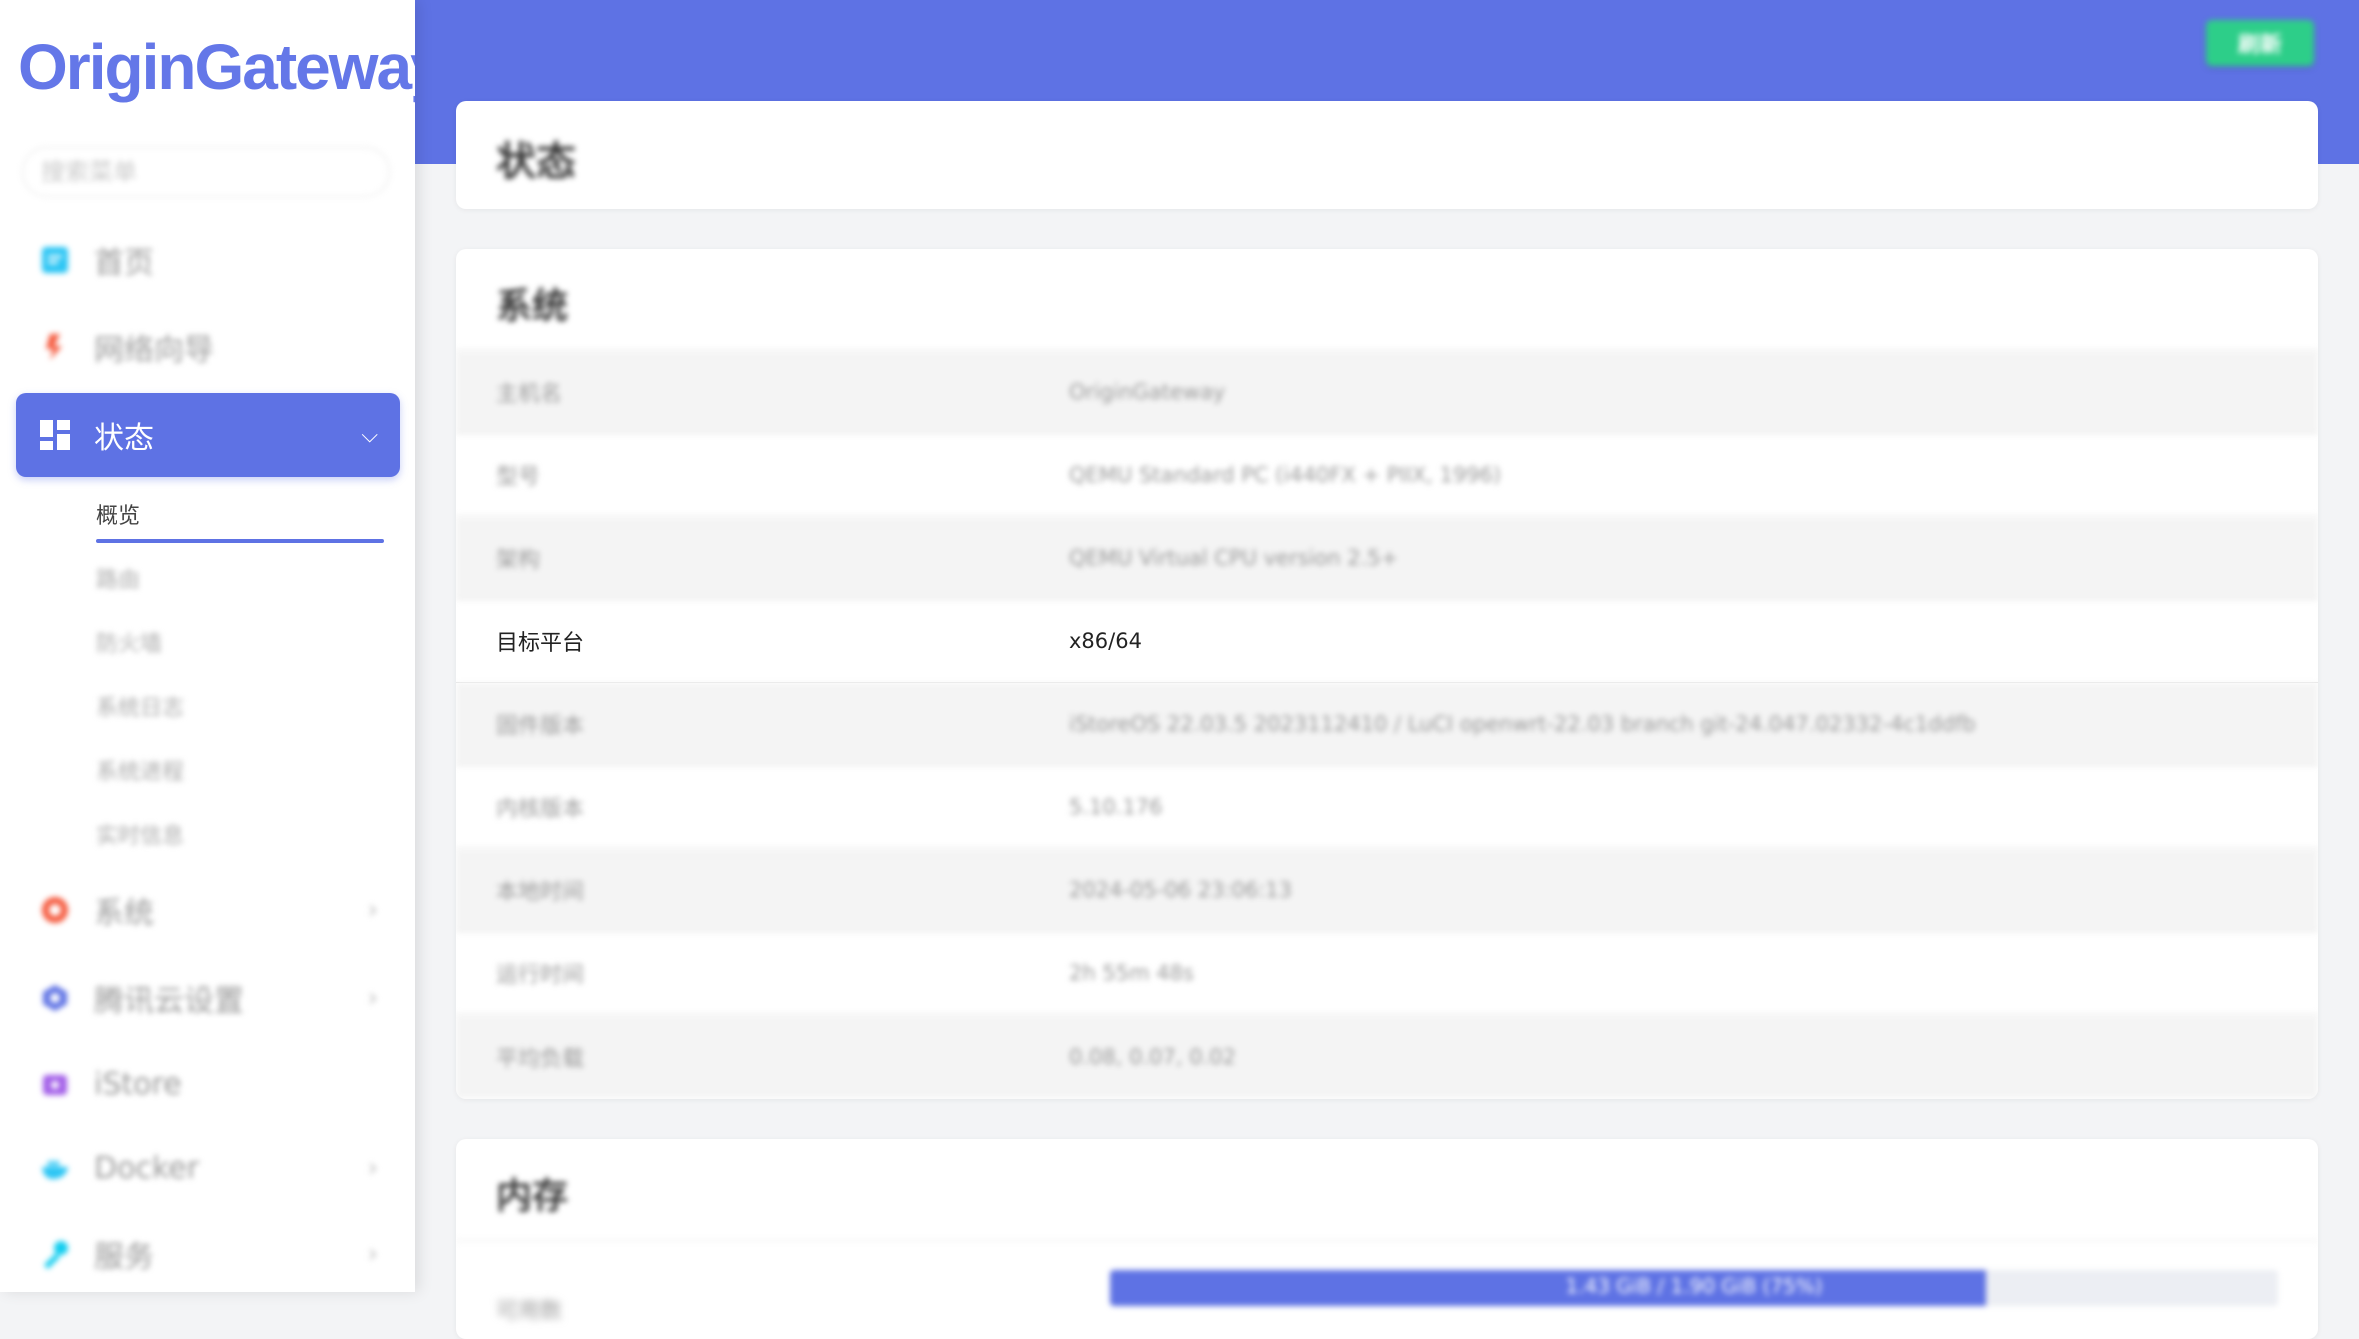 This screenshot has height=1339, width=2359. What do you see at coordinates (154, 350) in the screenshot?
I see `nav-label: 网络向导` at bounding box center [154, 350].